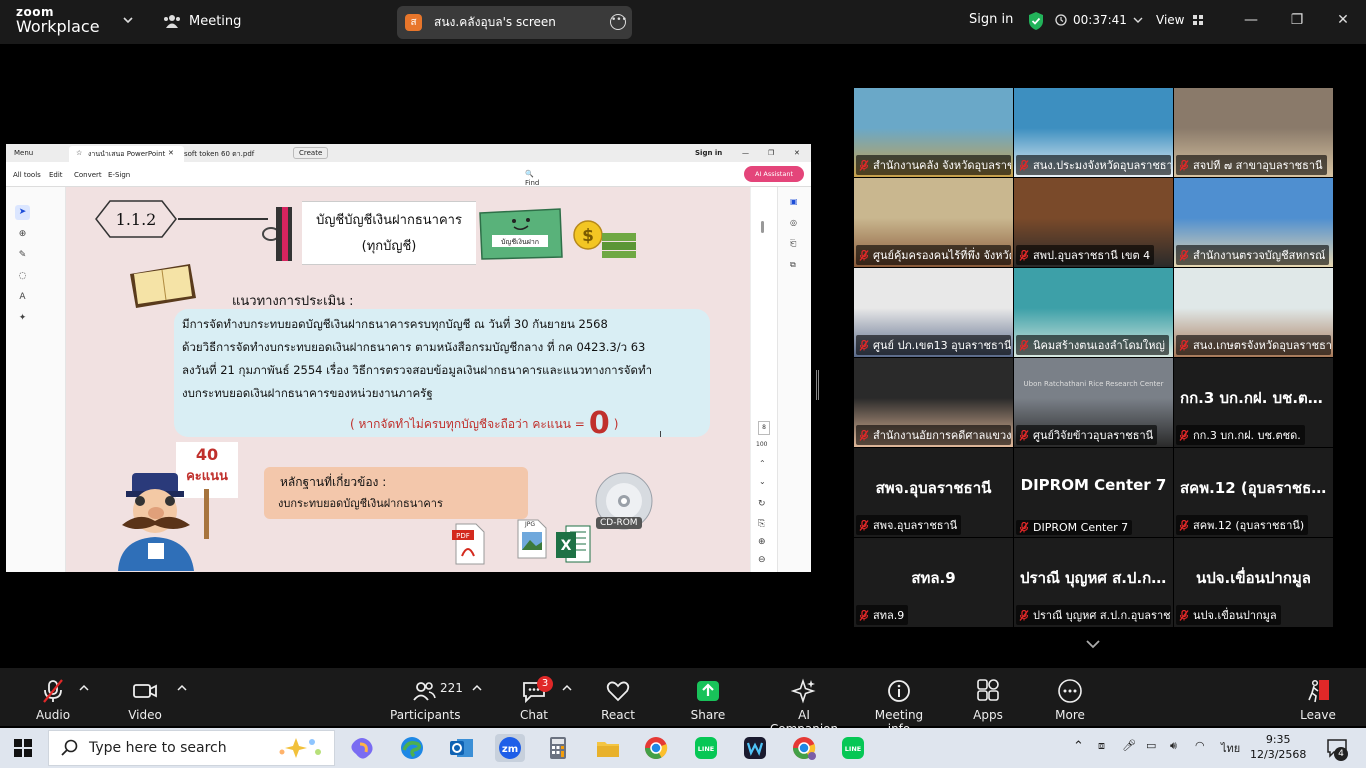 Image resolution: width=1366 pixels, height=768 pixels. What do you see at coordinates (412, 748) in the screenshot?
I see `edge-browser-icon` at bounding box center [412, 748].